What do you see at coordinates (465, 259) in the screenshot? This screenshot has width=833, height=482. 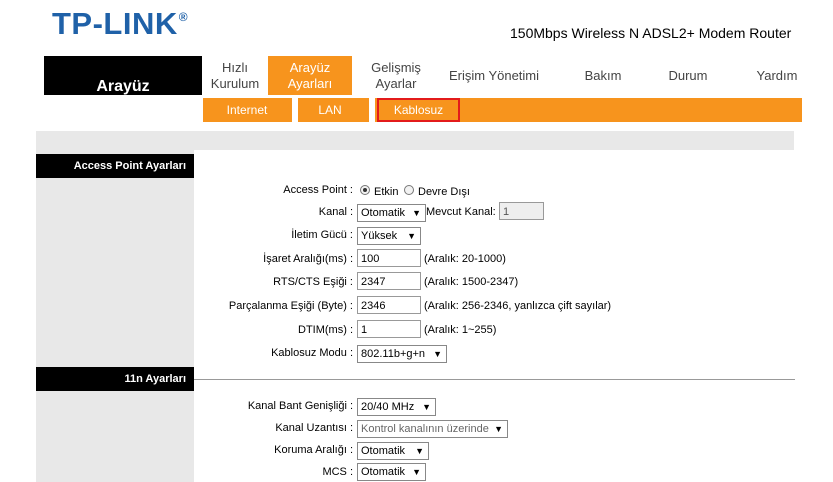 I see `beacon-interval-hint: (Aralık: 20-1000)` at bounding box center [465, 259].